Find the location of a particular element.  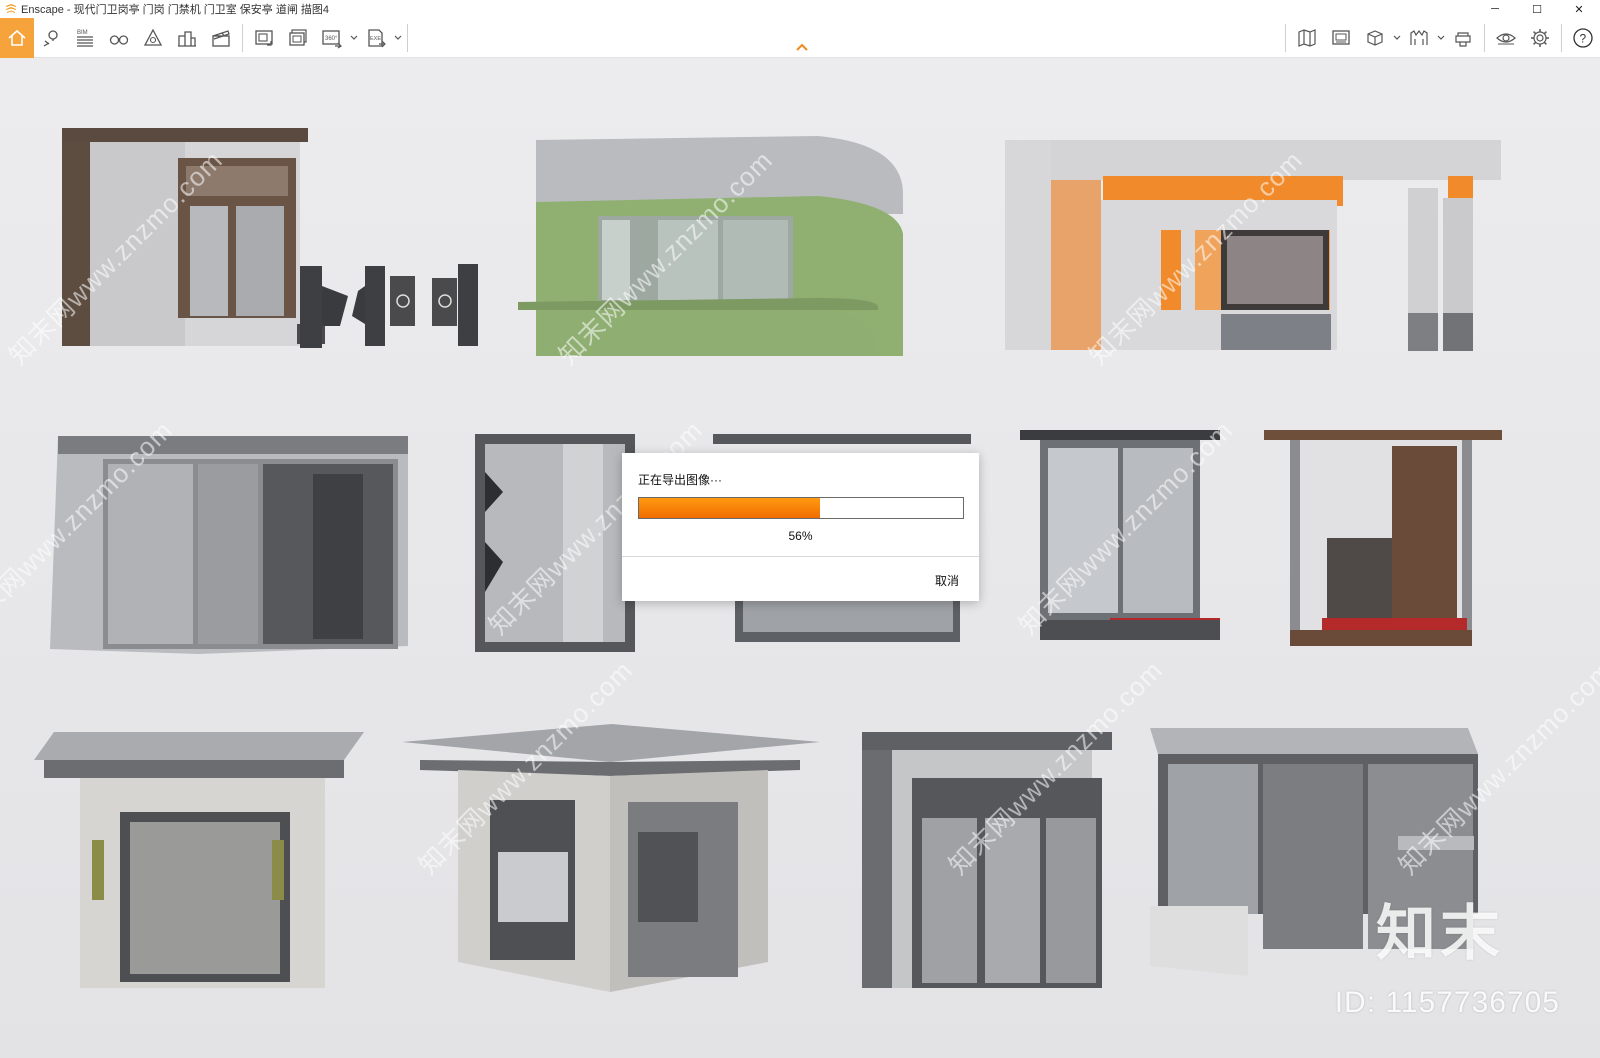

video-editor-button is located at coordinates (221, 38).